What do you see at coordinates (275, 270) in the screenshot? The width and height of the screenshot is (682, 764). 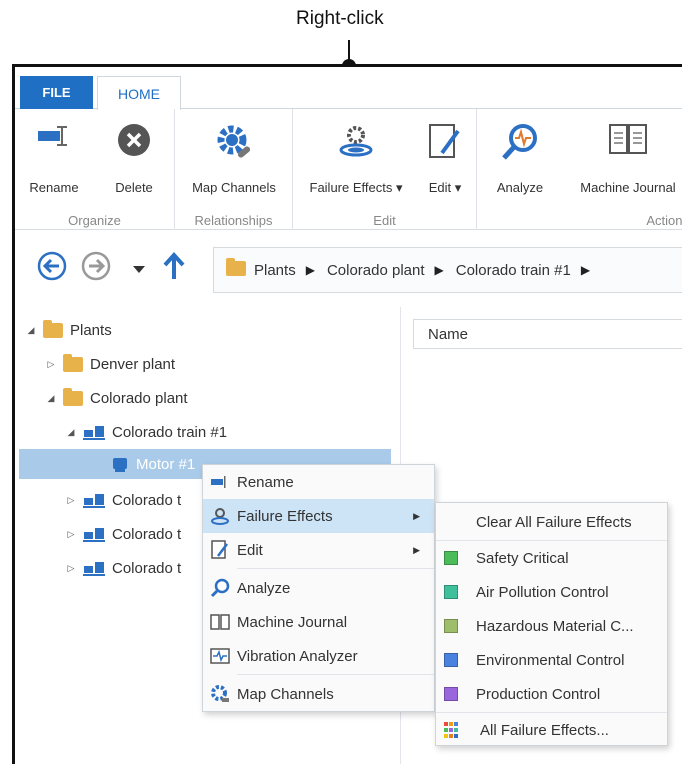 I see `breadcrumb-plants: Plants` at bounding box center [275, 270].